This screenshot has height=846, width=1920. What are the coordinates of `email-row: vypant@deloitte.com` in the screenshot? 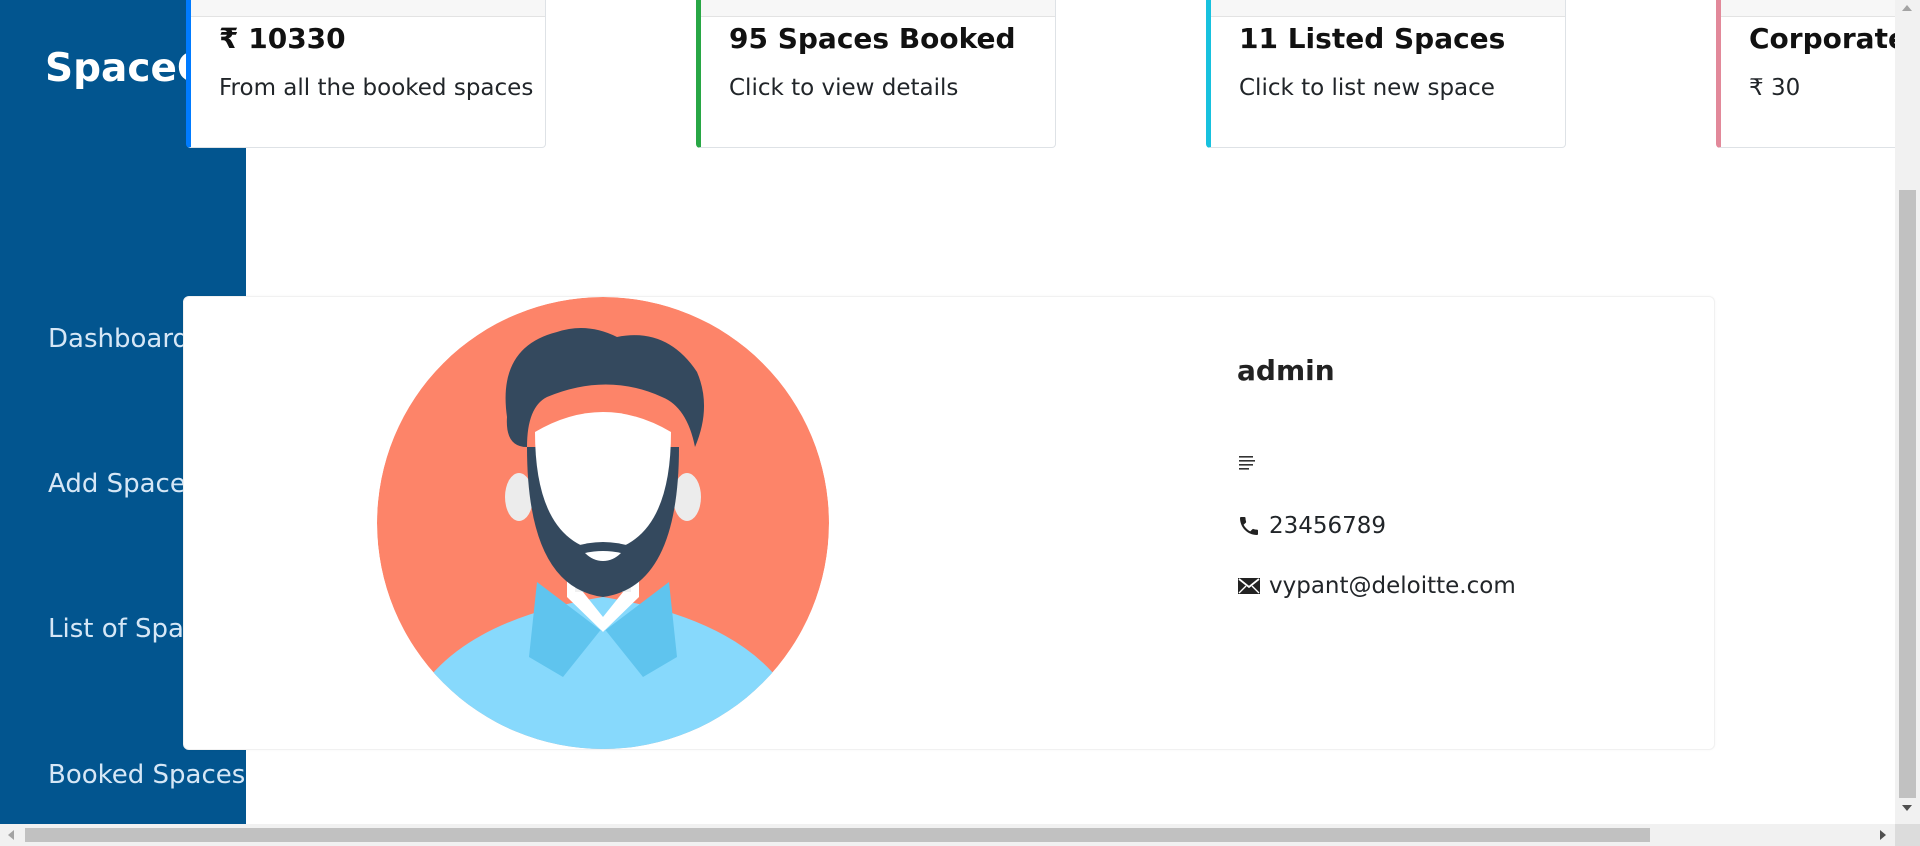 It's located at (1376, 586).